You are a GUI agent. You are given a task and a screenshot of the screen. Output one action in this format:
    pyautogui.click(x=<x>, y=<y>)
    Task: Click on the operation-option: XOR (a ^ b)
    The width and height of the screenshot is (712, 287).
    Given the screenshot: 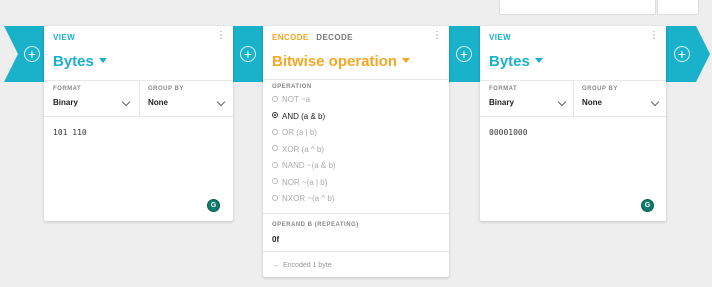 What is the action you would take?
    pyautogui.click(x=298, y=150)
    